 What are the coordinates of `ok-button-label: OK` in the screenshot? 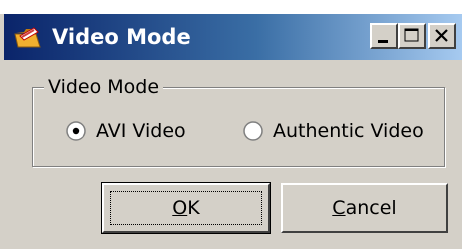 It's located at (185, 208).